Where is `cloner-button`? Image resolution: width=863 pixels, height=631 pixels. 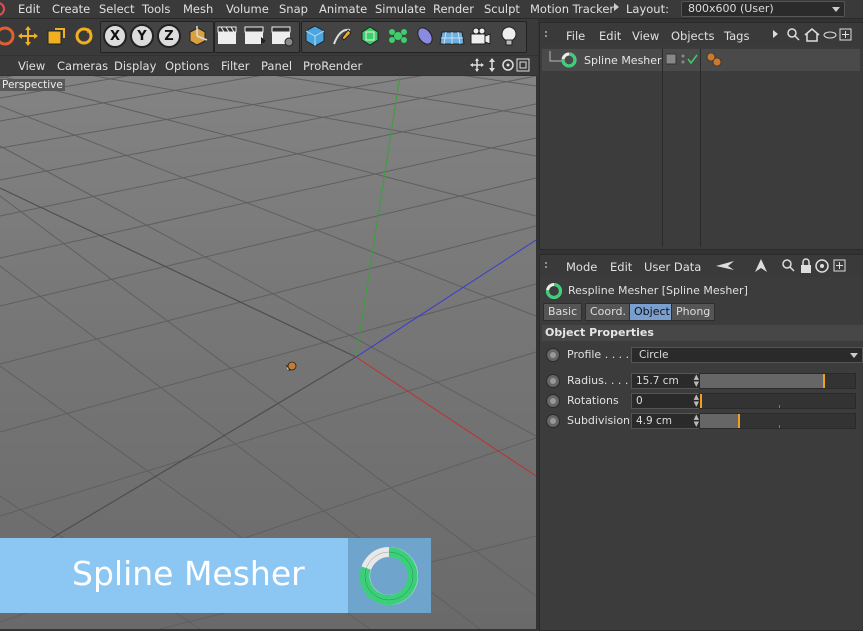
cloner-button is located at coordinates (398, 36).